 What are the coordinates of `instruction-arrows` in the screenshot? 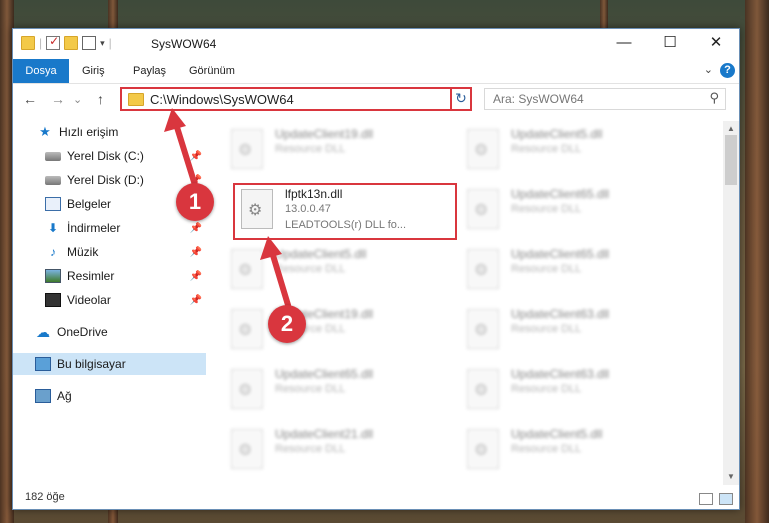 It's located at (227, 208).